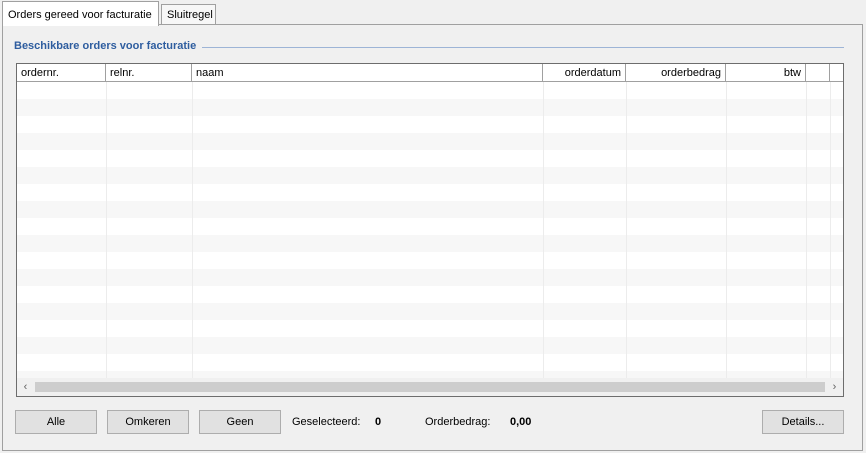 The width and height of the screenshot is (866, 453). Describe the element at coordinates (149, 72) in the screenshot. I see `column-header-relnr: relnr.` at that location.